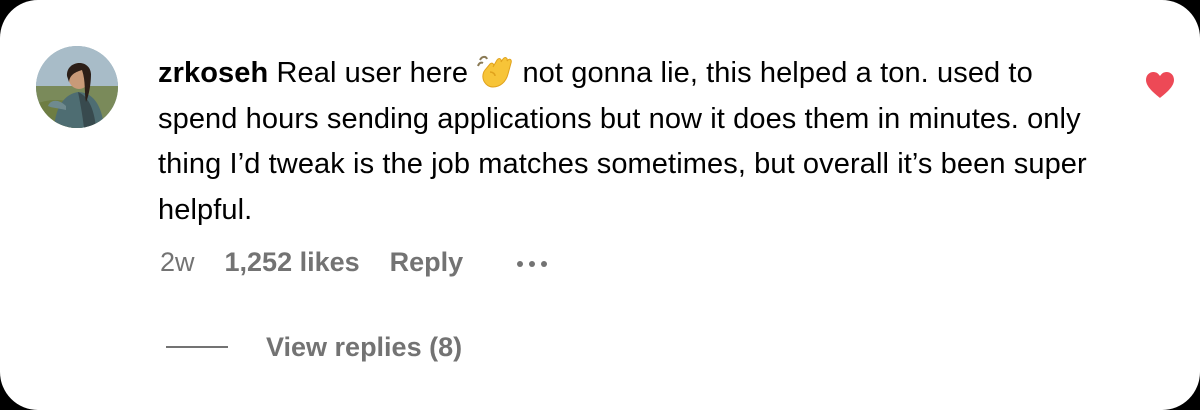  What do you see at coordinates (372, 73) in the screenshot?
I see `comment-text-part-1: Real user here` at bounding box center [372, 73].